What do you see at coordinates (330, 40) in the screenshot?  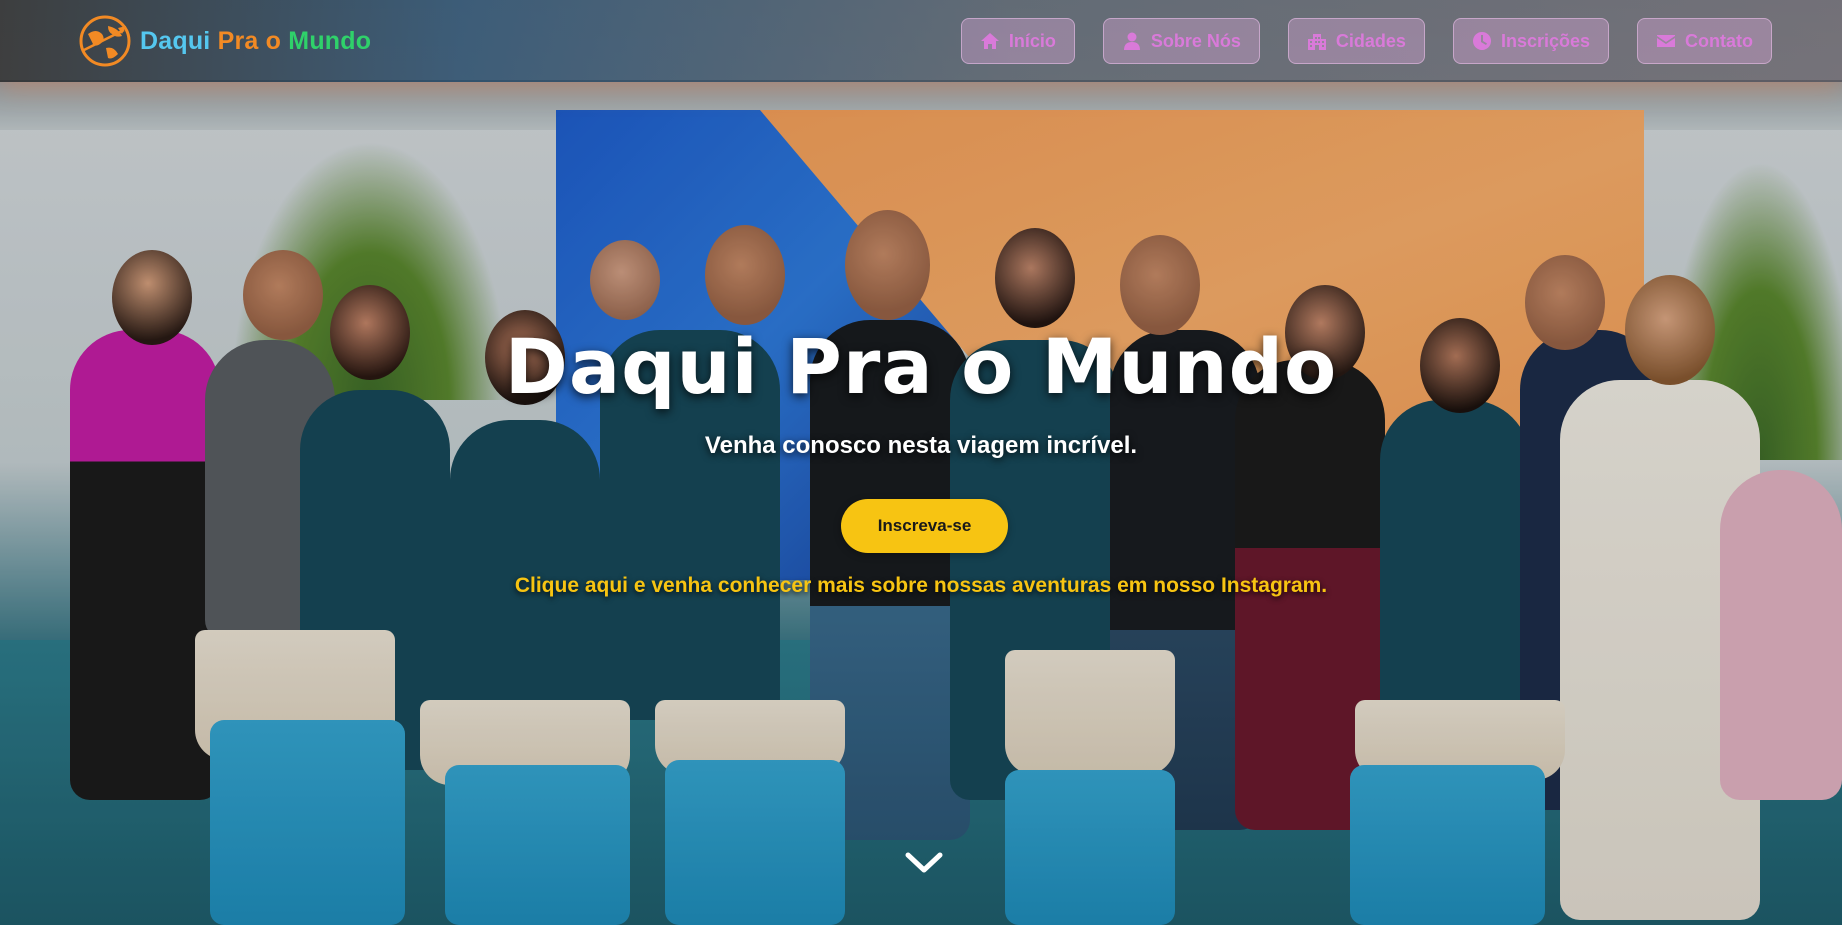 I see `brand-name-part-3: Mundo` at bounding box center [330, 40].